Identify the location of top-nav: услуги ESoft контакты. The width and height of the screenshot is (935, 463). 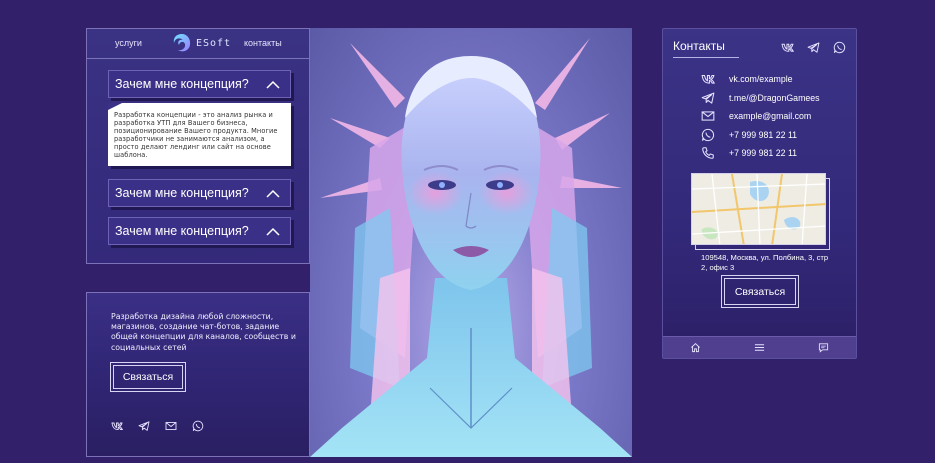
(198, 44).